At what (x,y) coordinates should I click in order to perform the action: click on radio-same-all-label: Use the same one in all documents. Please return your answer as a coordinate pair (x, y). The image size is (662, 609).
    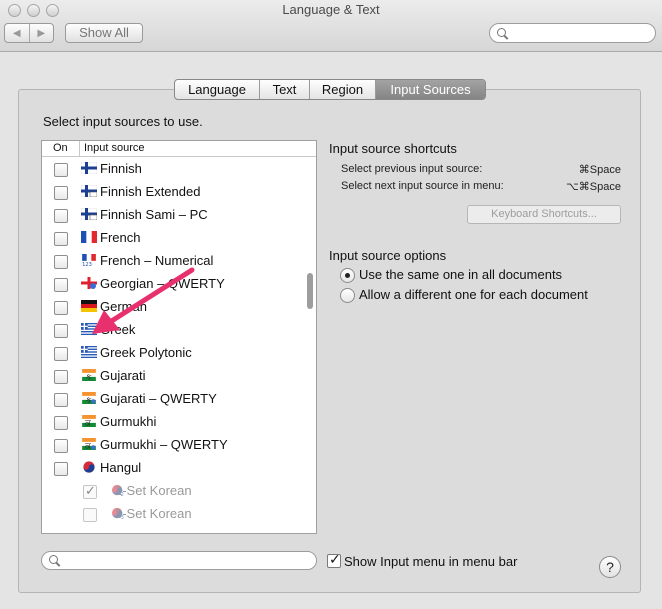
    Looking at the image, I should click on (460, 274).